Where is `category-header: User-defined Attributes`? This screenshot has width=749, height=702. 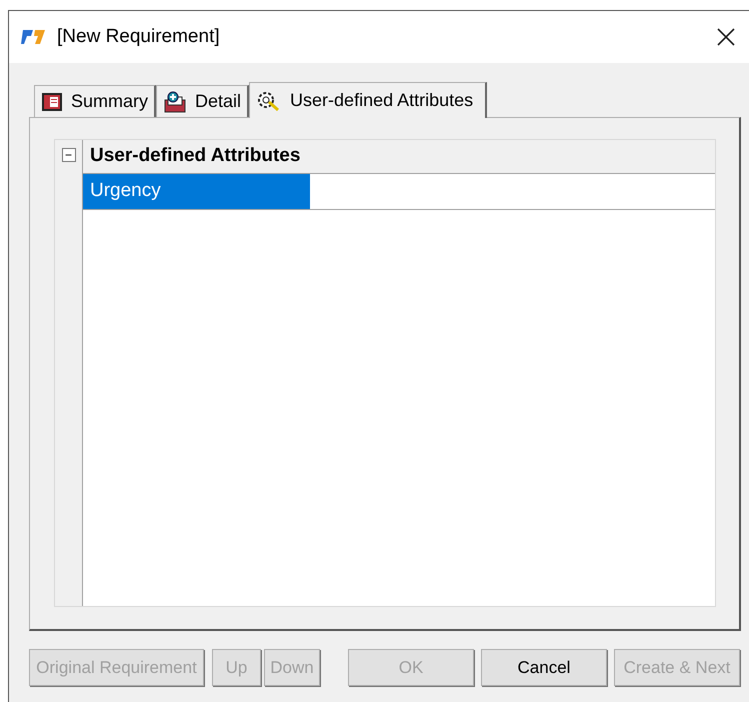 category-header: User-defined Attributes is located at coordinates (399, 157).